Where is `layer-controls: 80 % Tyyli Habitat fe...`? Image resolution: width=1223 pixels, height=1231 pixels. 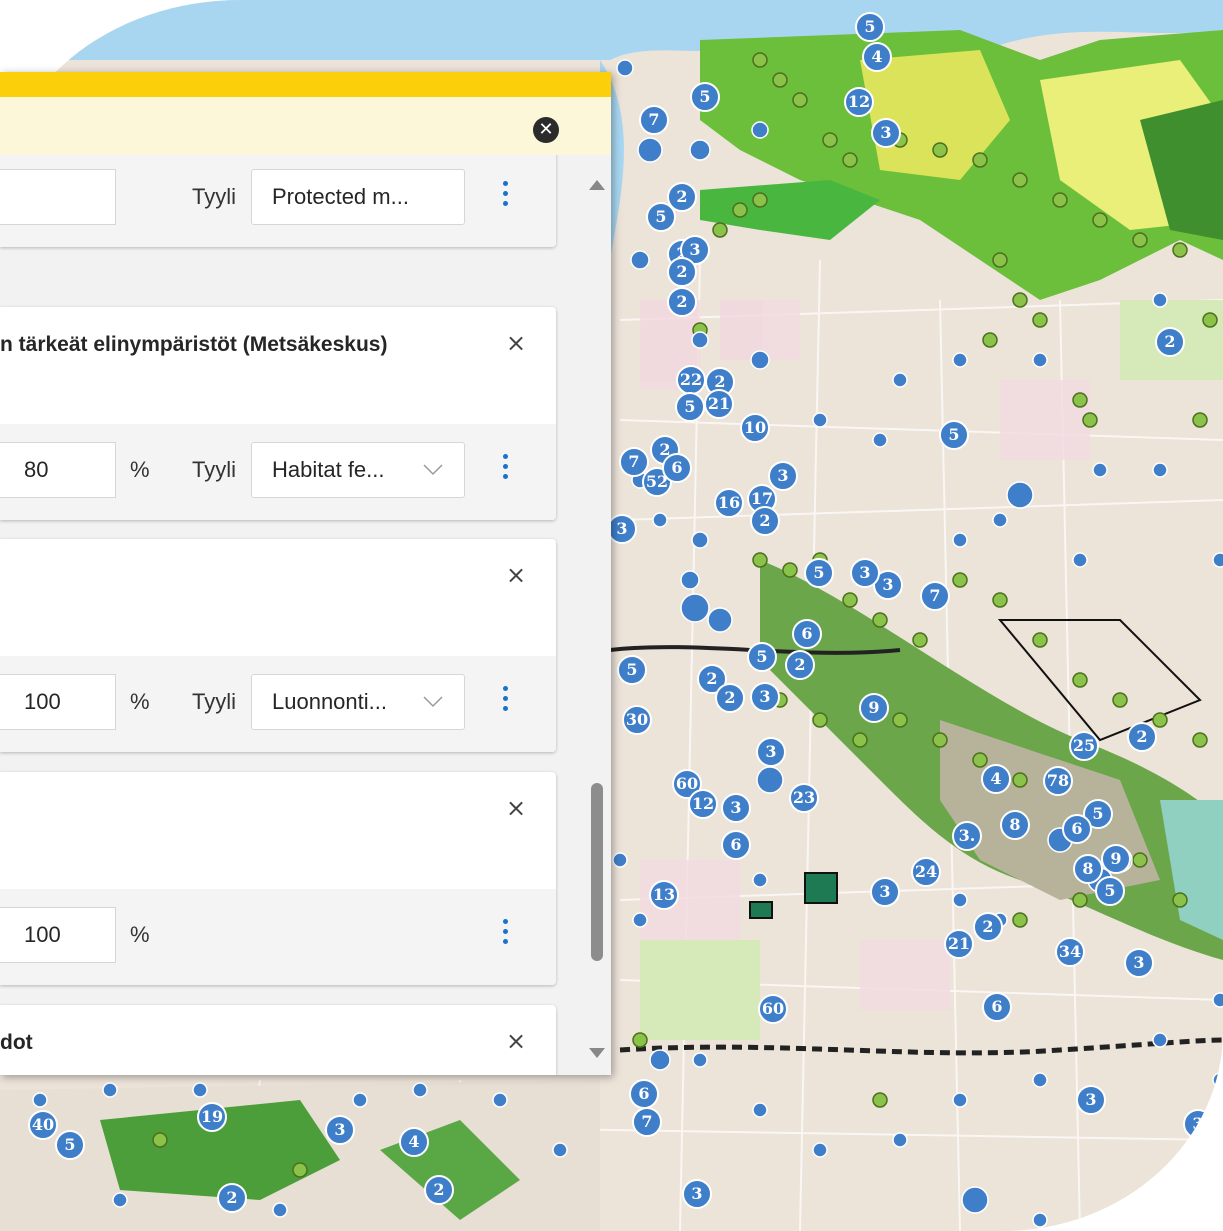
layer-controls: 80 % Tyyli Habitat fe... is located at coordinates (278, 472).